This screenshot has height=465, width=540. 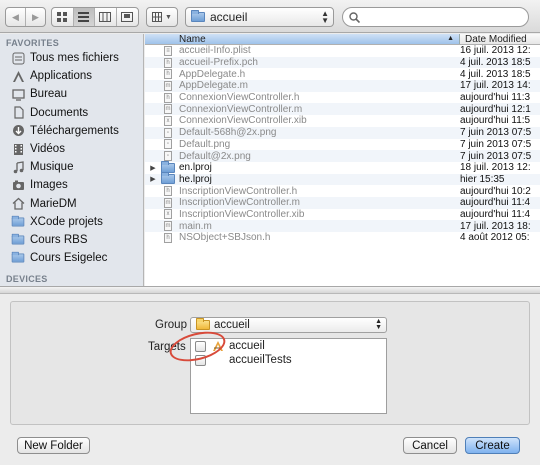 I want to click on file-type-glyph: m, so click(x=168, y=109).